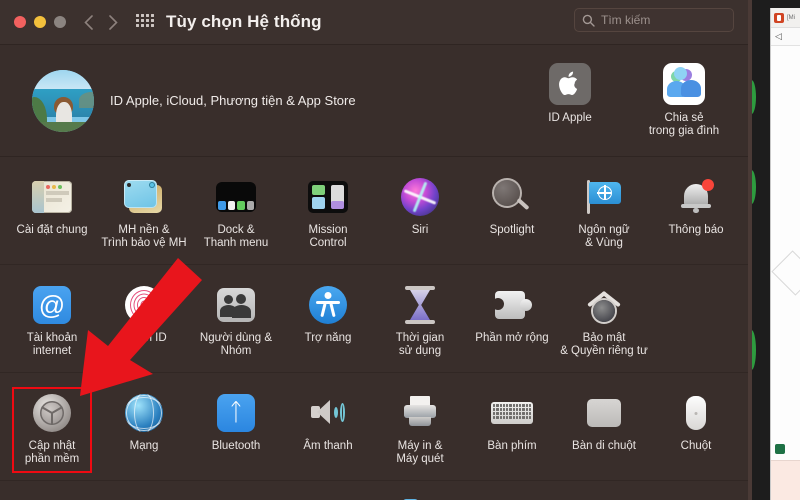 The height and width of the screenshot is (500, 800). What do you see at coordinates (570, 118) in the screenshot?
I see `pref-item-label: ID Apple` at bounding box center [570, 118].